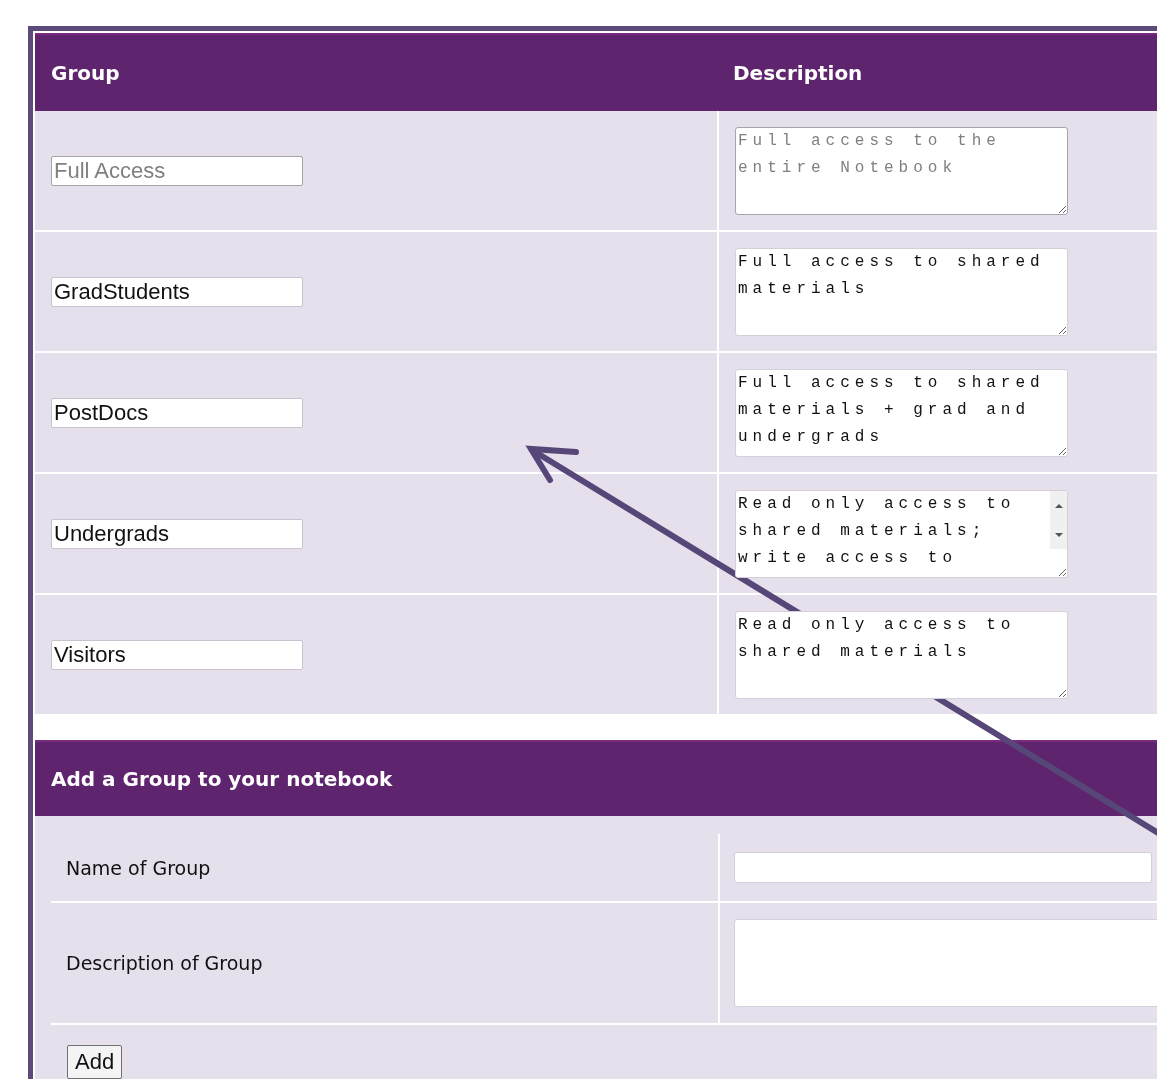 This screenshot has width=1157, height=1079. Describe the element at coordinates (85, 73) in the screenshot. I see `column-header: Group` at that location.